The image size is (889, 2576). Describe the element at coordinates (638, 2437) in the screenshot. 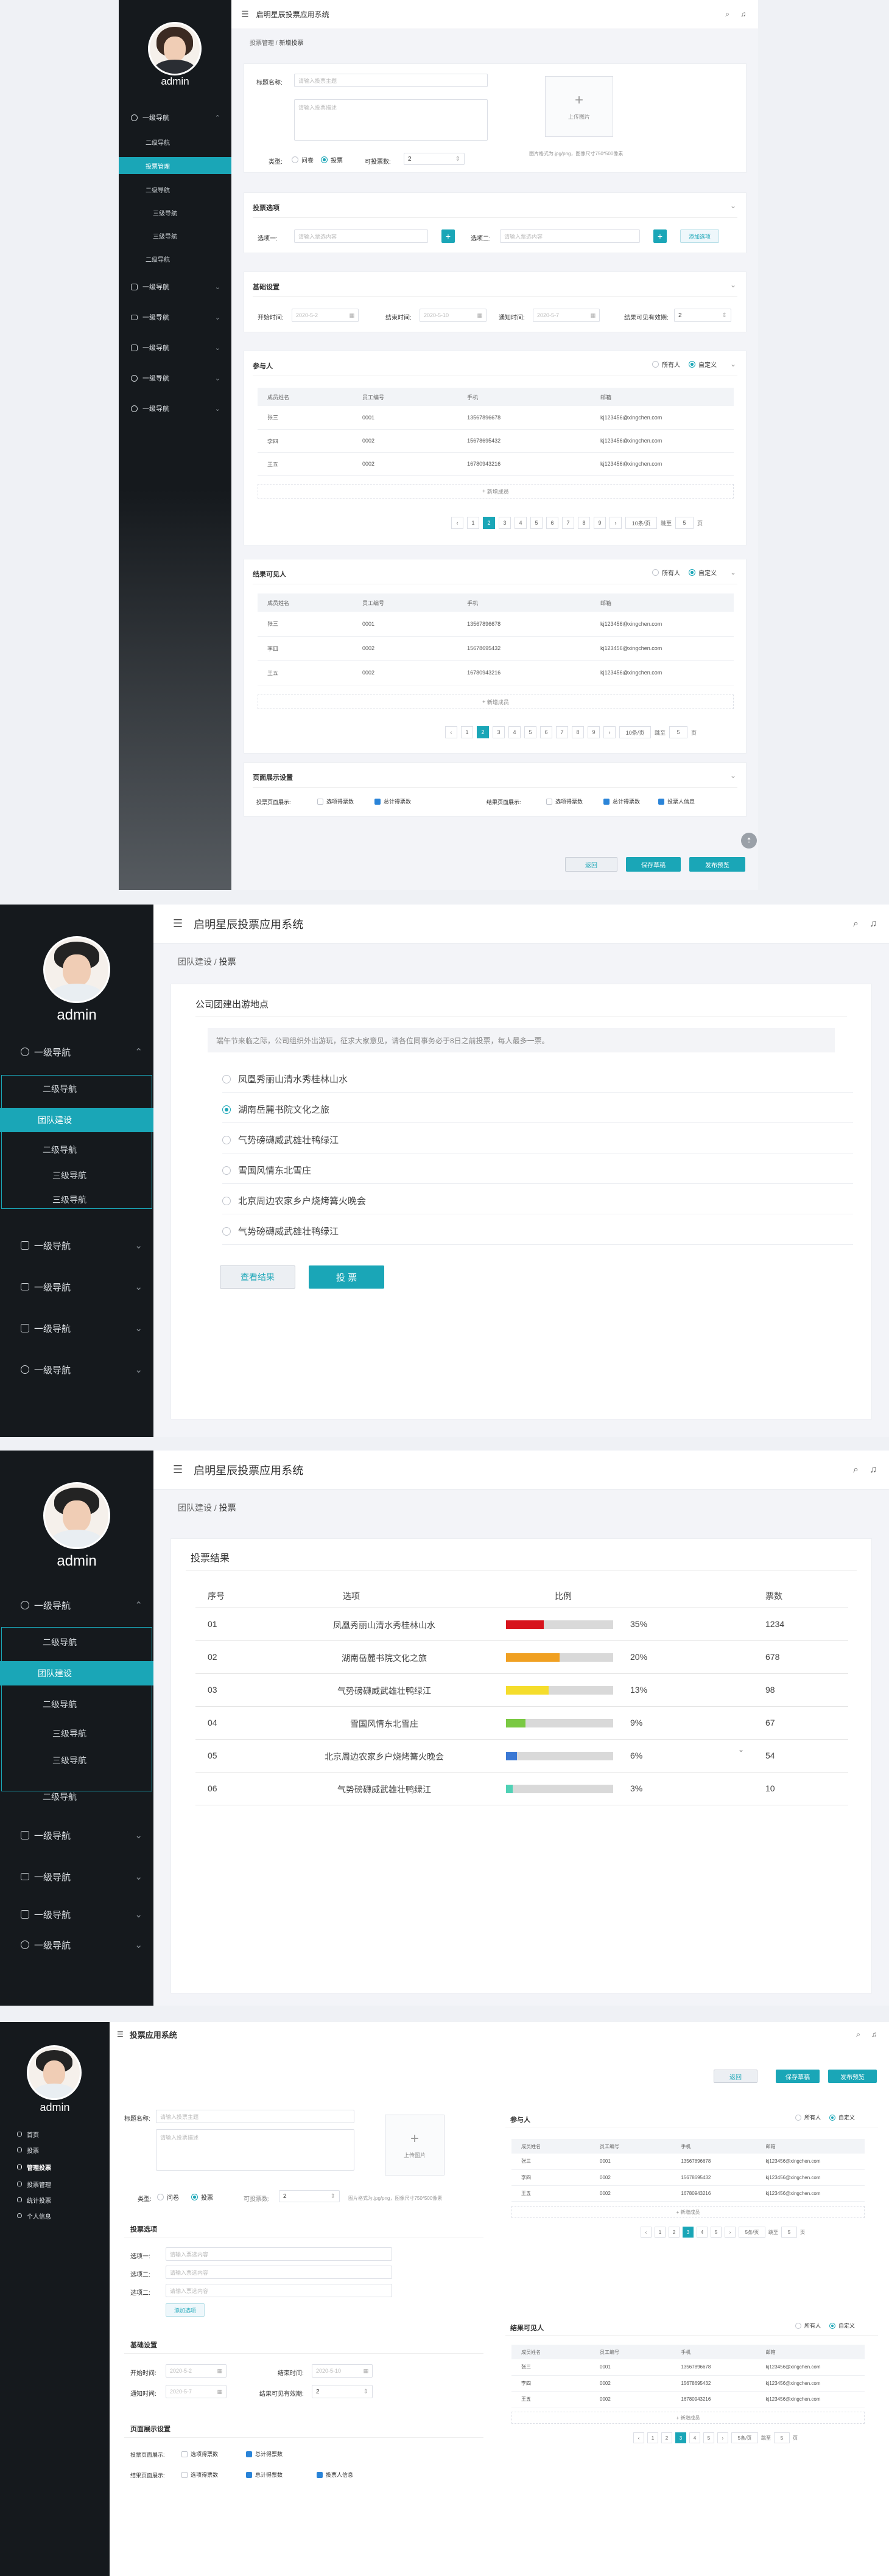

I see `prev-page: ‹` at that location.